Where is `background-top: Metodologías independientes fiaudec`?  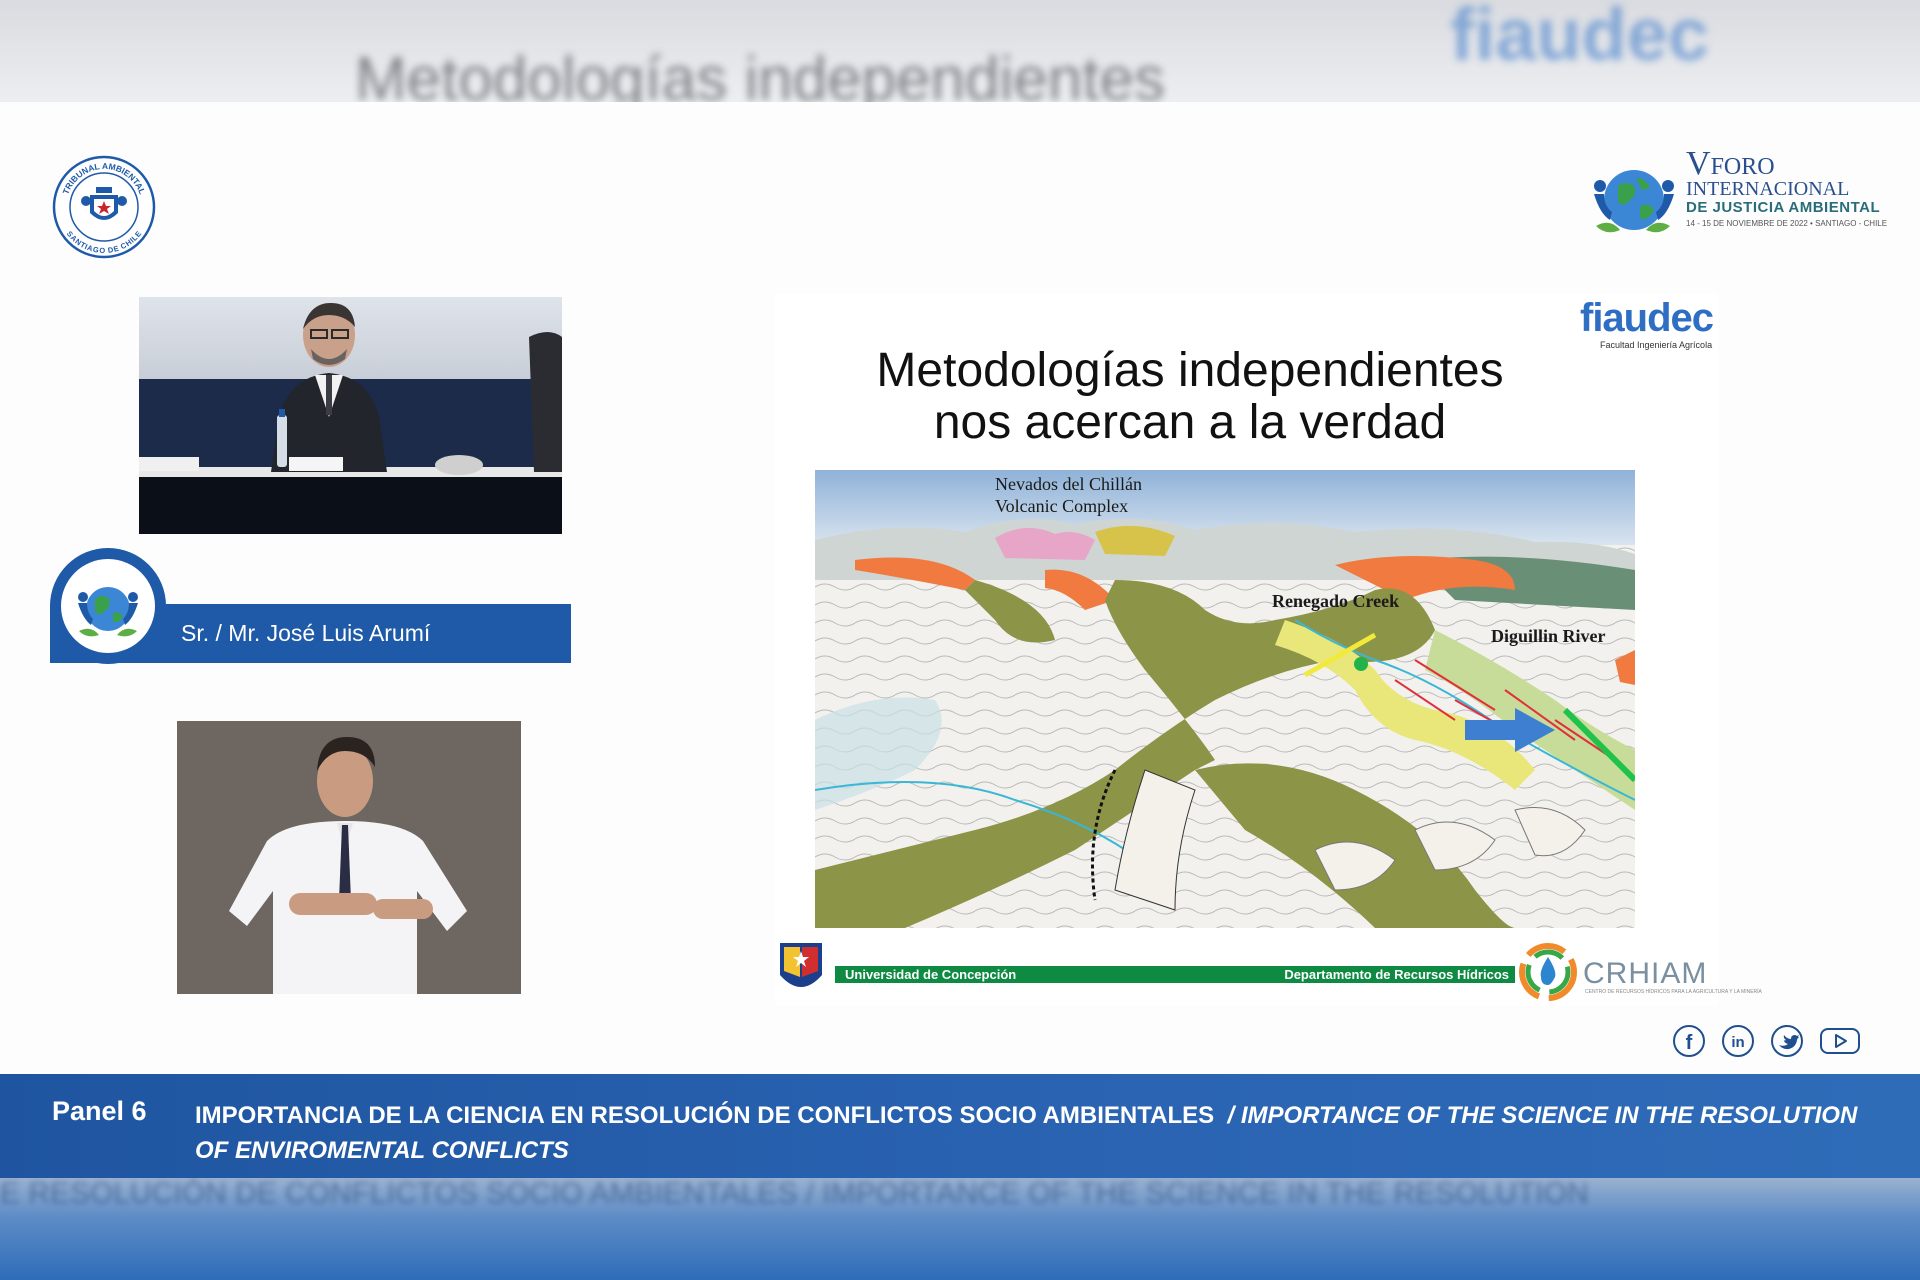 background-top: Metodologías independientes fiaudec is located at coordinates (960, 51).